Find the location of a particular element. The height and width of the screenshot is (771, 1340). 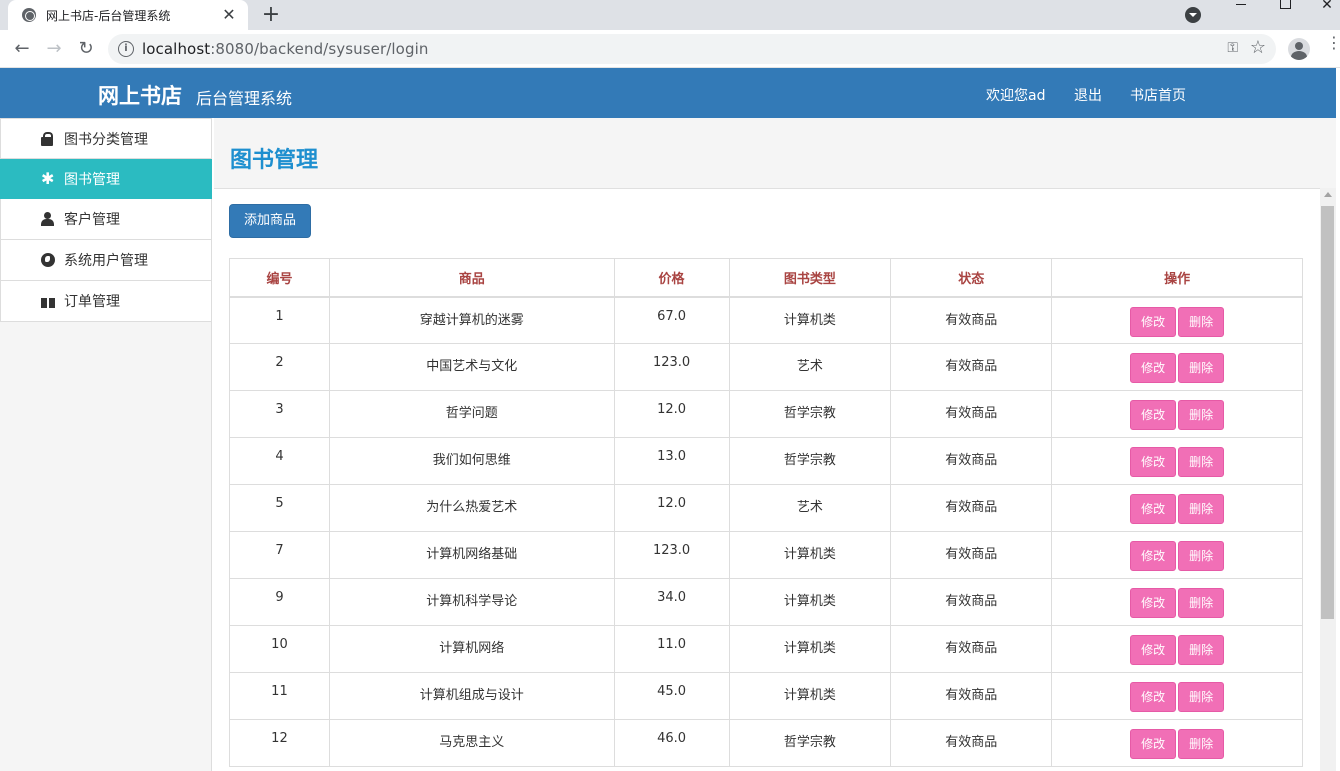

window-edge is located at coordinates (1338, 419).